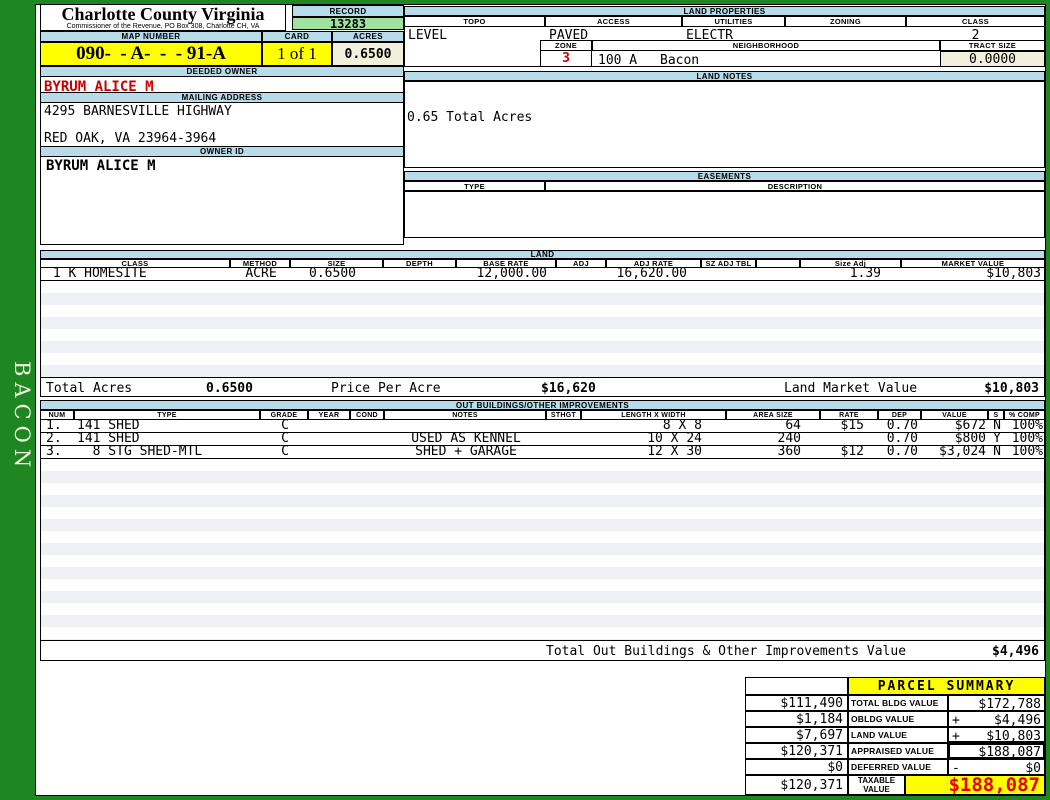 The width and height of the screenshot is (1050, 800). Describe the element at coordinates (332, 273) in the screenshot. I see `land-row-size: 0.6500` at that location.